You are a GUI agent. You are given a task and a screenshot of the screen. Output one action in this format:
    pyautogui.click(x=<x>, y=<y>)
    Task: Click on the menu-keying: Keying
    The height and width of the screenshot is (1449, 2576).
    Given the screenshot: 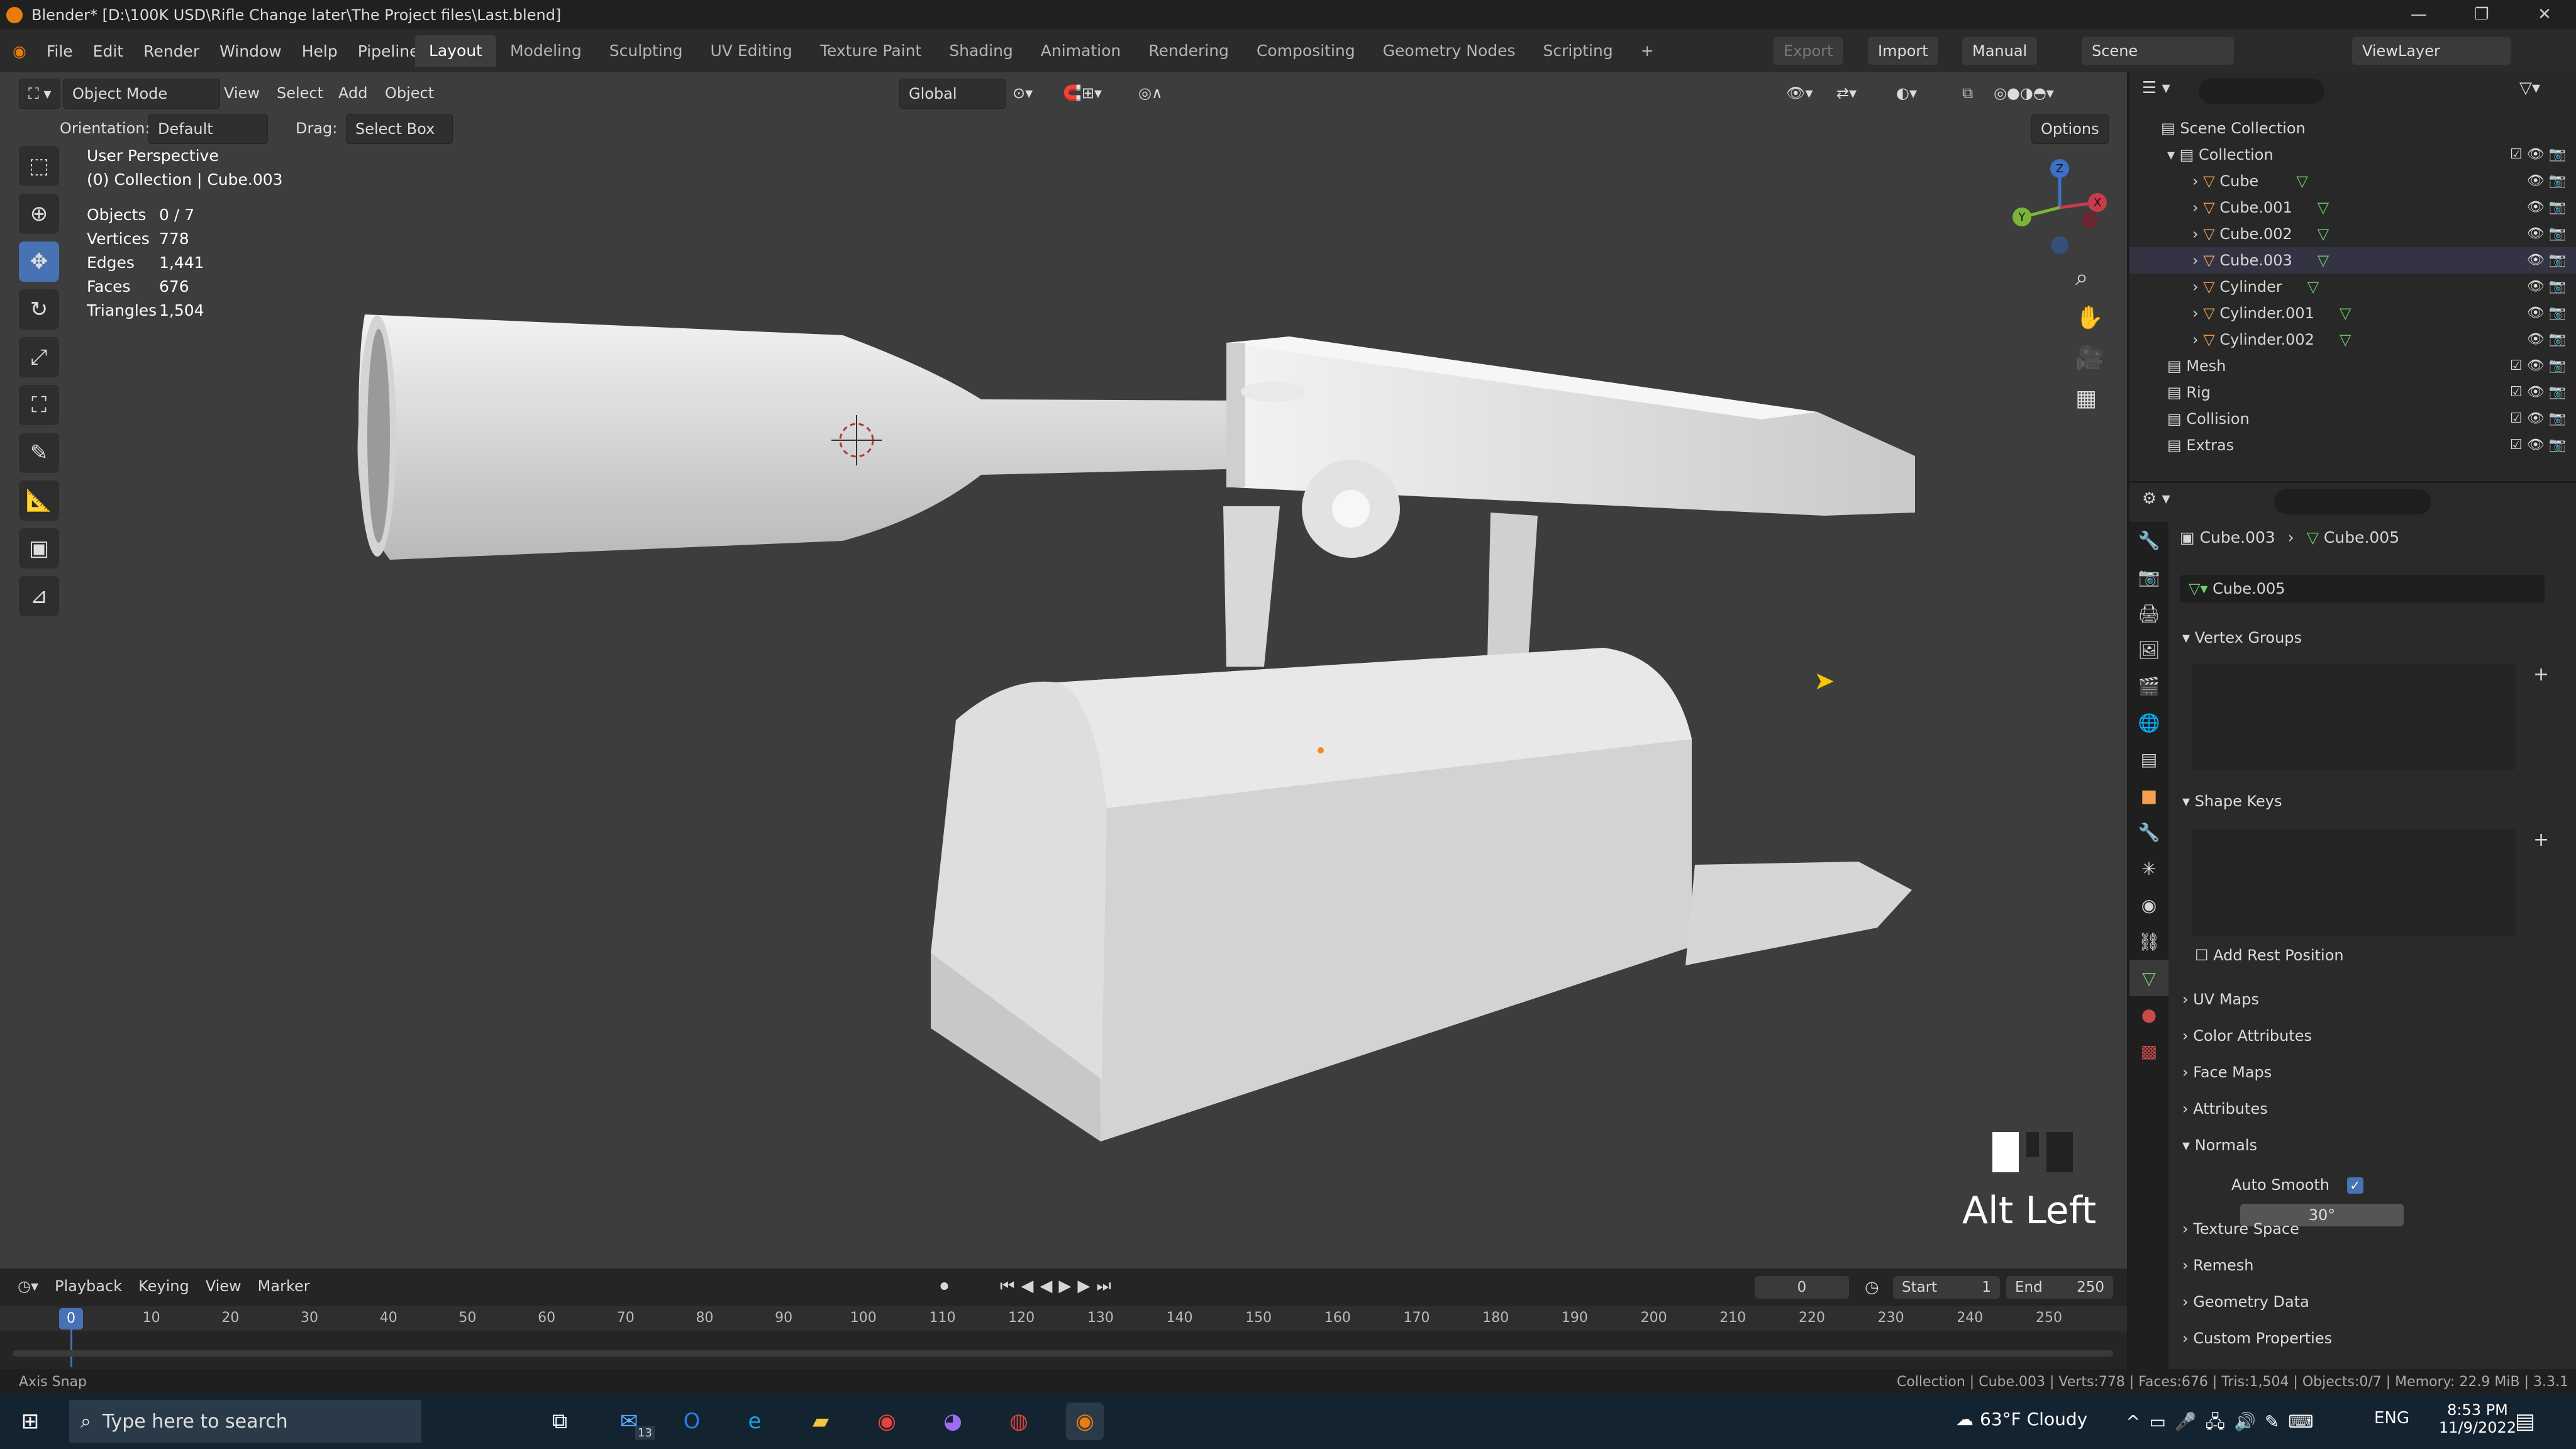 What is the action you would take?
    pyautogui.click(x=163, y=1286)
    